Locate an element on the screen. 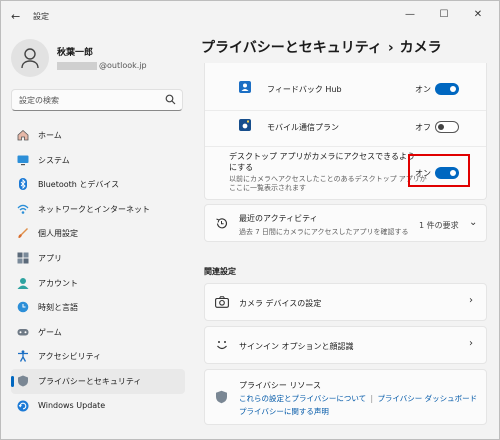  breadcrumb-parent: プライバシーとセキュリティ is located at coordinates (291, 48).